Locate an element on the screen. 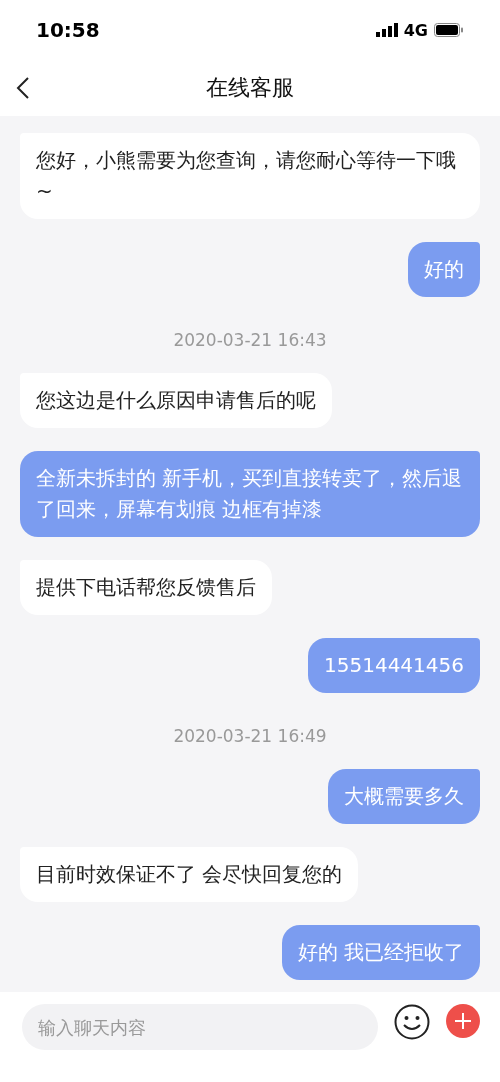 The width and height of the screenshot is (500, 1082). page-title: 在线客服 is located at coordinates (250, 88).